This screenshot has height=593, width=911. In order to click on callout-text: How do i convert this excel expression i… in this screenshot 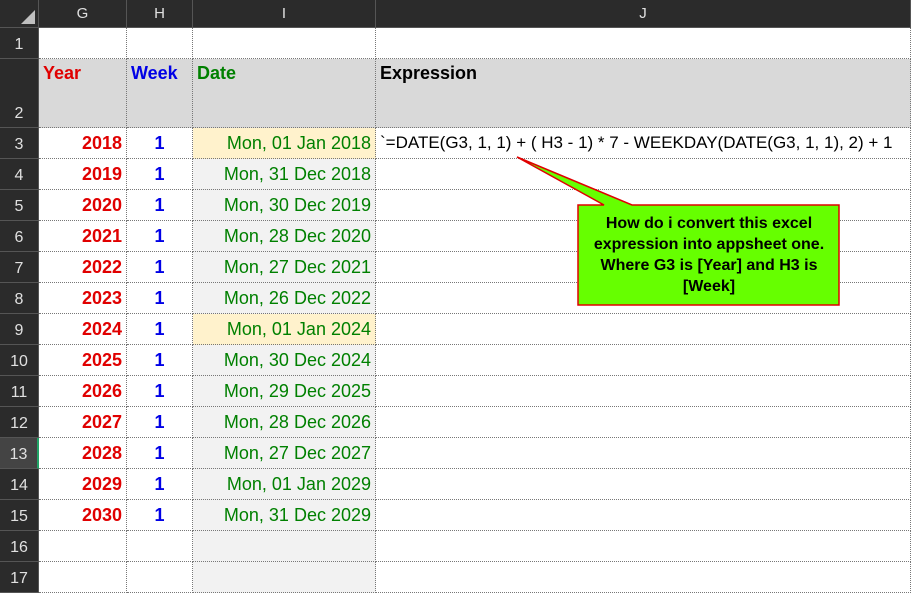, I will do `click(709, 255)`.